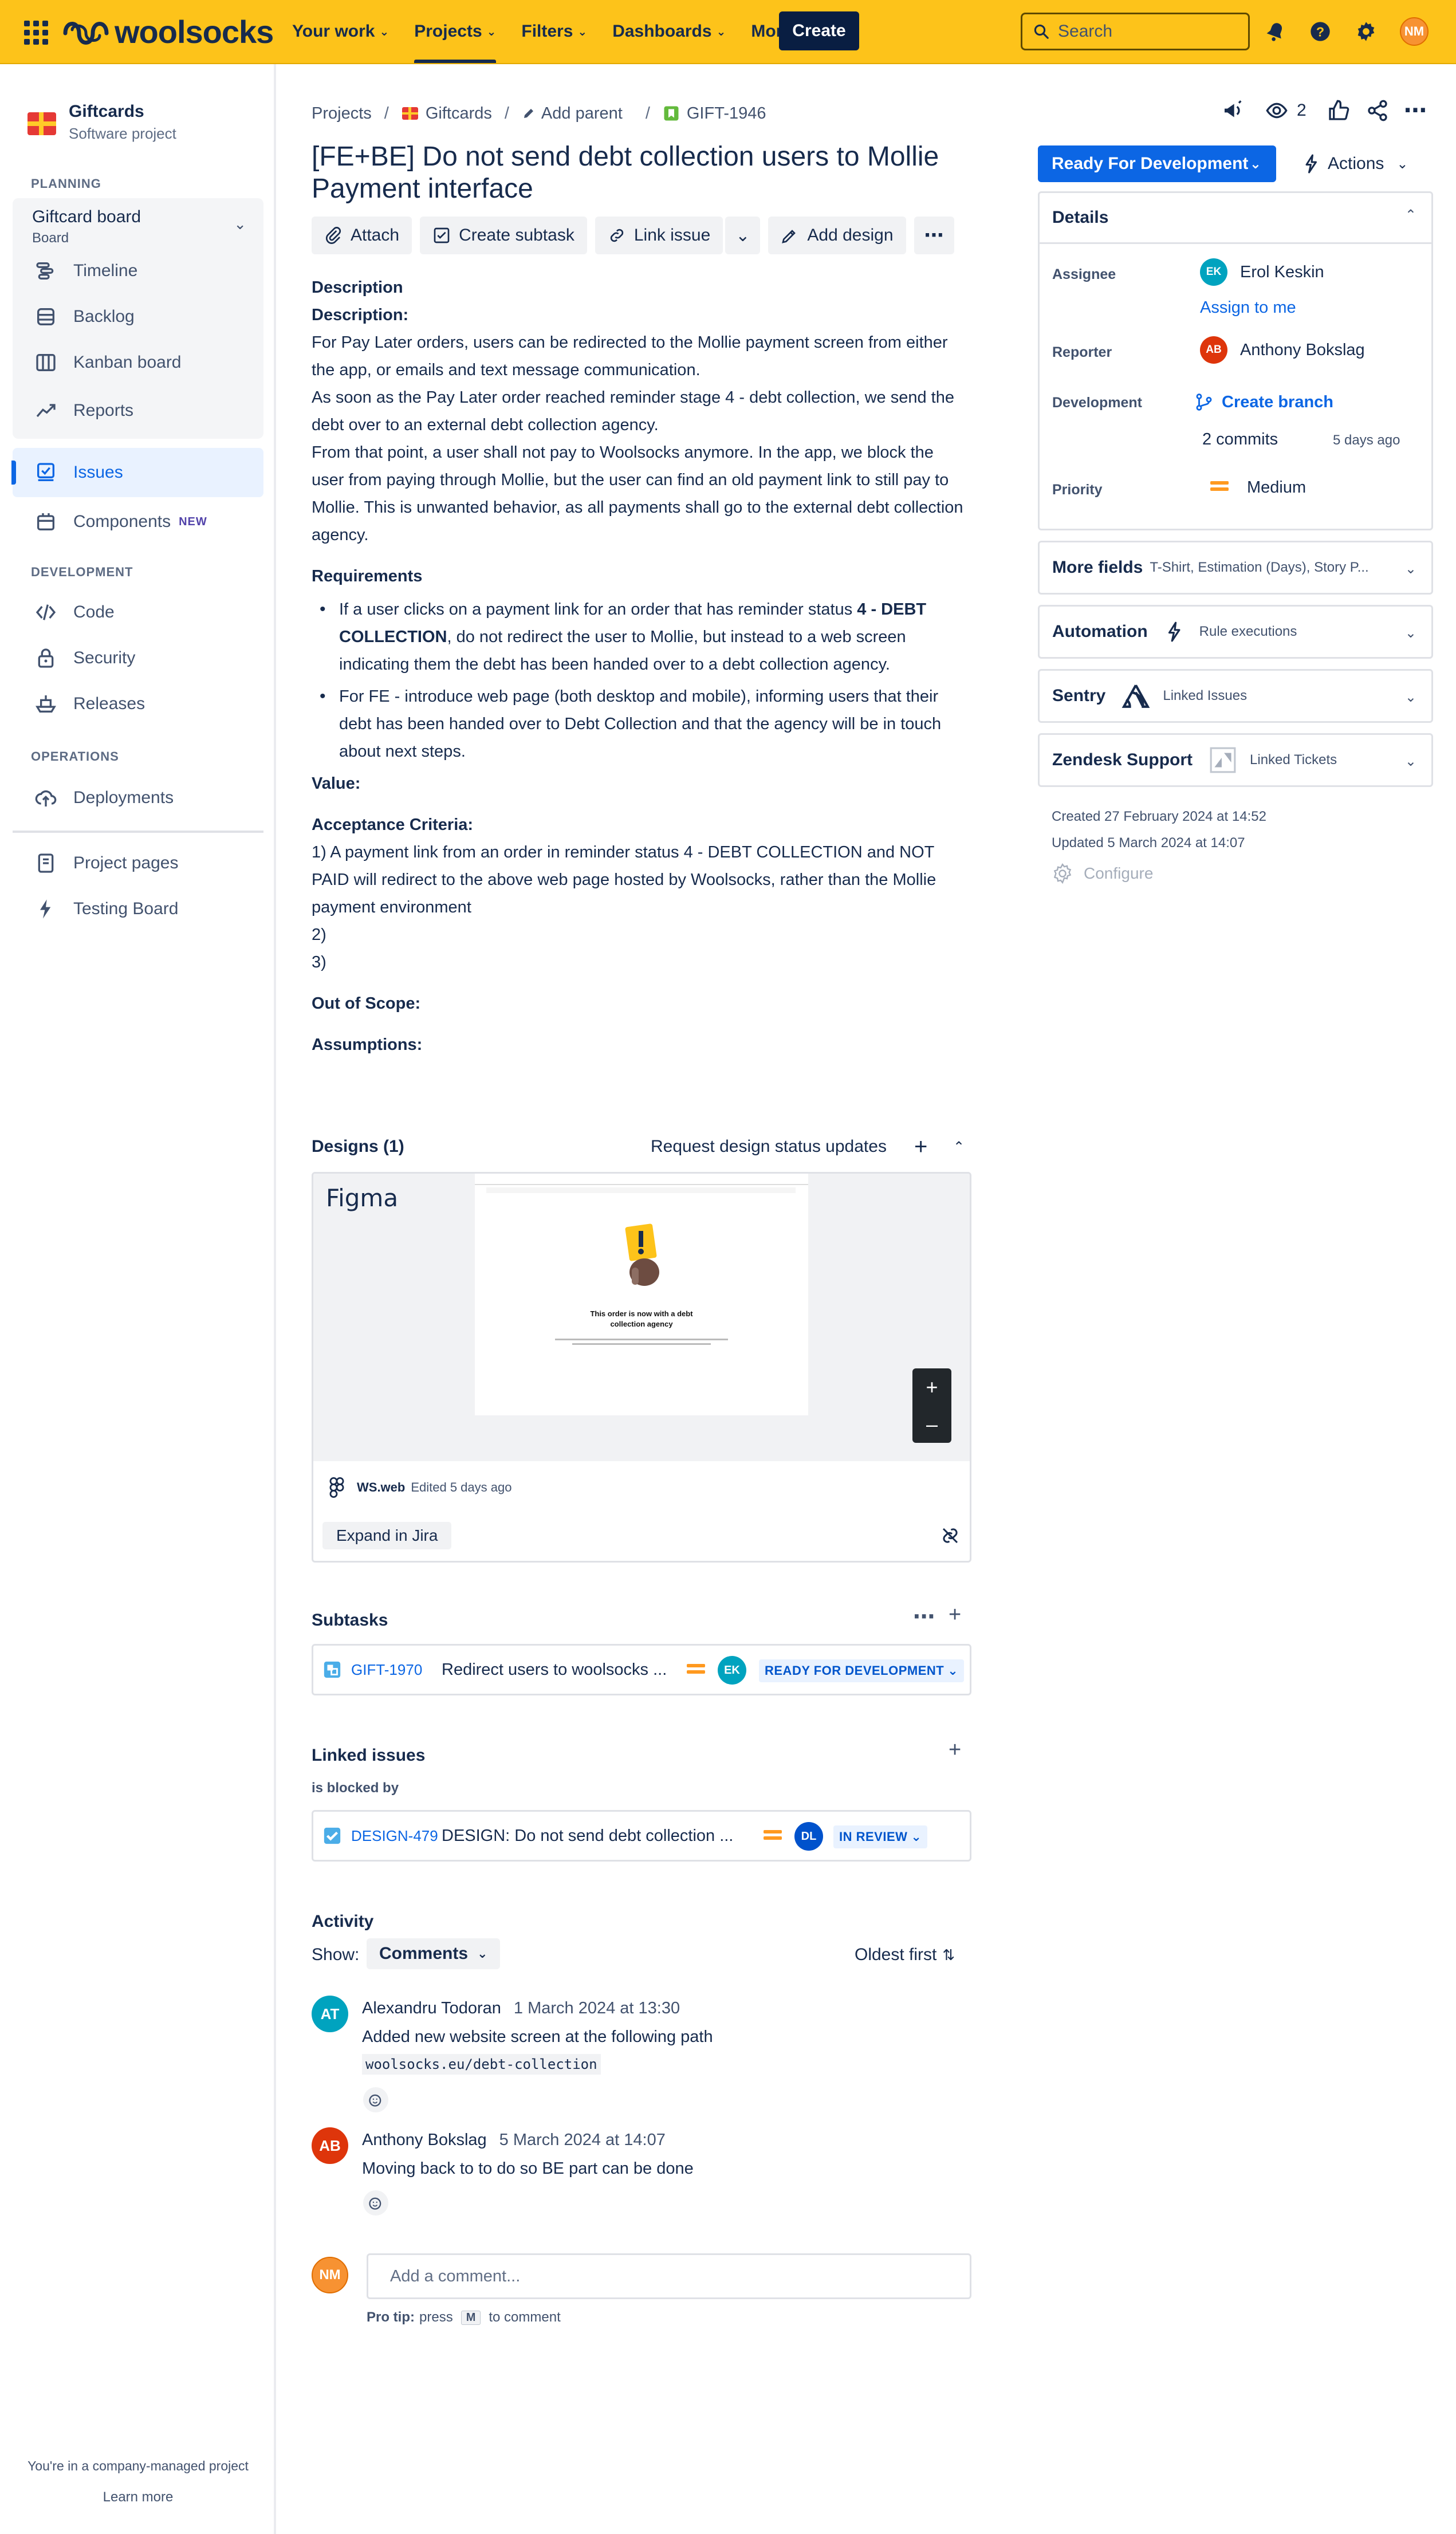 The image size is (1456, 2534). I want to click on watch-count: 2, so click(1302, 111).